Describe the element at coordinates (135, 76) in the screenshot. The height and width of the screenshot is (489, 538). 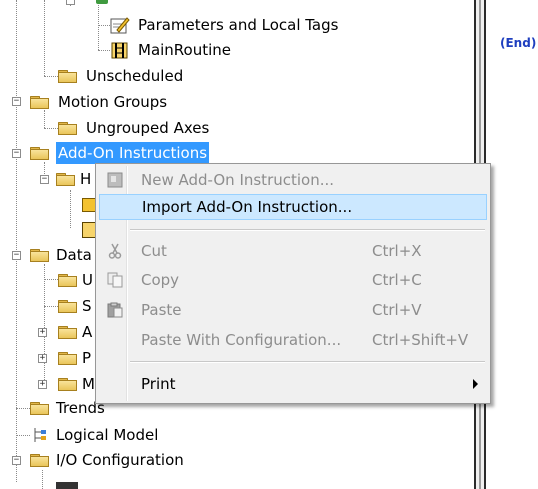
I see `tree-item-label: Unscheduled` at that location.